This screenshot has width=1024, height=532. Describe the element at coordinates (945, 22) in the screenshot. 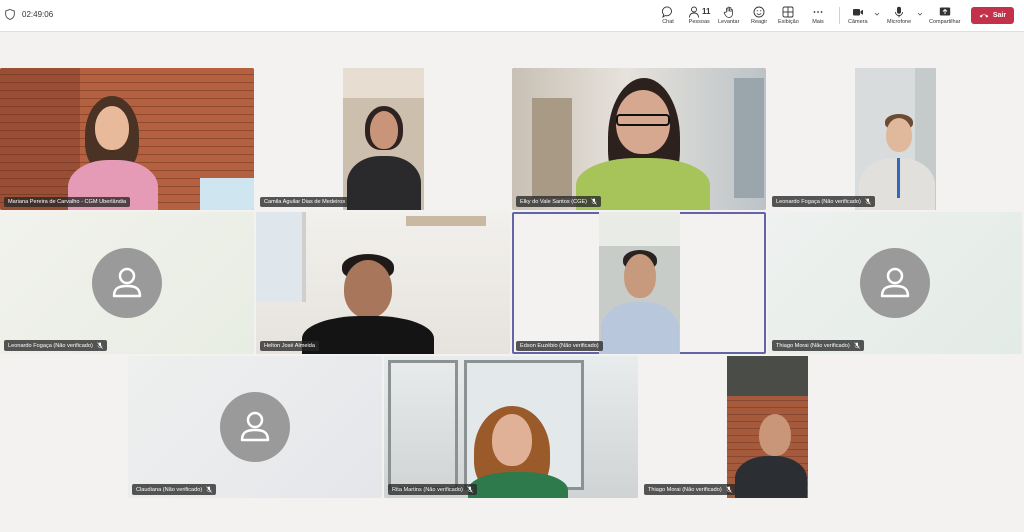

I see `share-label: Compartilhar` at that location.